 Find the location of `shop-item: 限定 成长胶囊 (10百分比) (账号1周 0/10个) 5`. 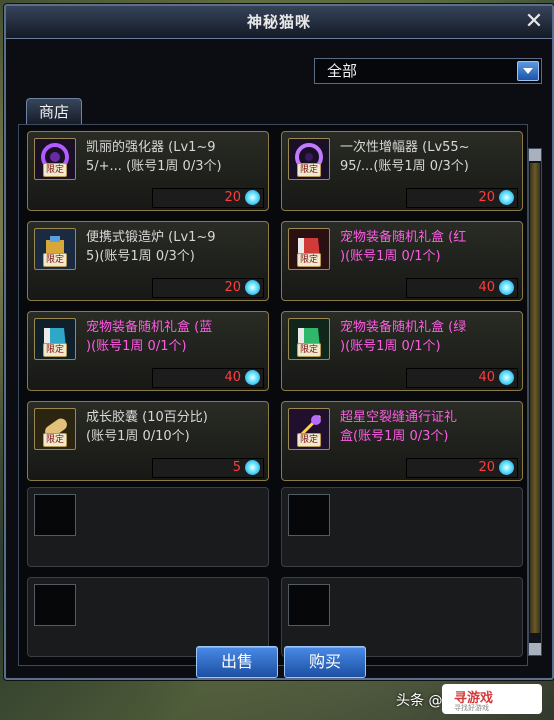

shop-item: 限定 成长胶囊 (10百分比) (账号1周 0/10个) 5 is located at coordinates (148, 441).